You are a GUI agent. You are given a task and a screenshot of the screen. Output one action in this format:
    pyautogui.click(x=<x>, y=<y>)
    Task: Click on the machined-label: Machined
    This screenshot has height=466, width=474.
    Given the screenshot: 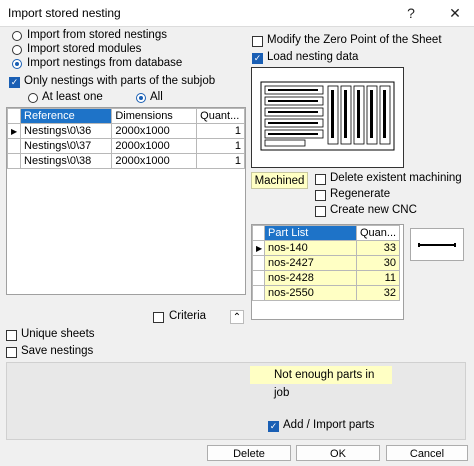 What is the action you would take?
    pyautogui.click(x=279, y=180)
    